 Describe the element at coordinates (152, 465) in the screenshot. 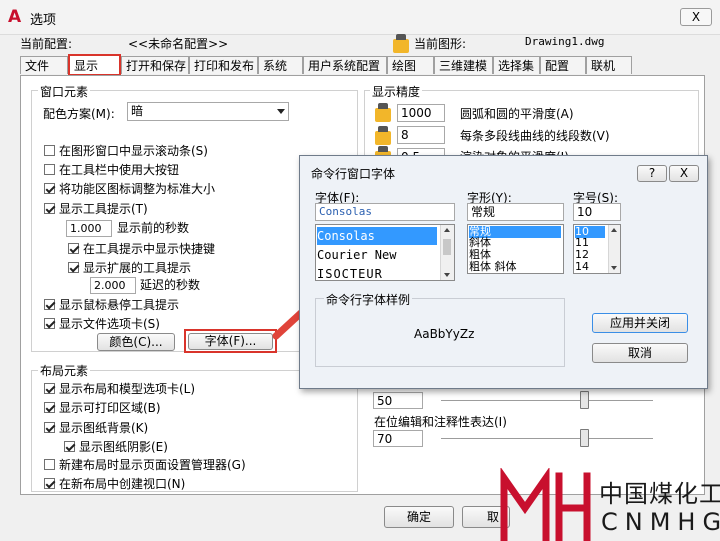

I see `page-setup-manager-label: 新建布局时显示页面设置管理器(G)` at that location.